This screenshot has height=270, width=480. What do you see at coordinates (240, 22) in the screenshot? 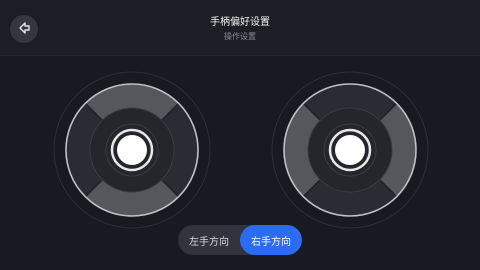
I see `page-title: 手柄偏好设置` at bounding box center [240, 22].